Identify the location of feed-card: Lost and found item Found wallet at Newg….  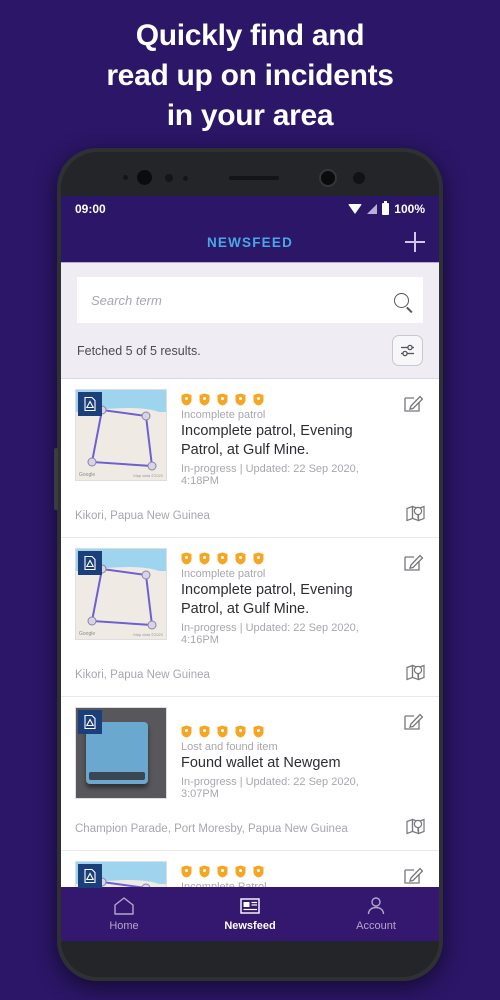
(250, 774).